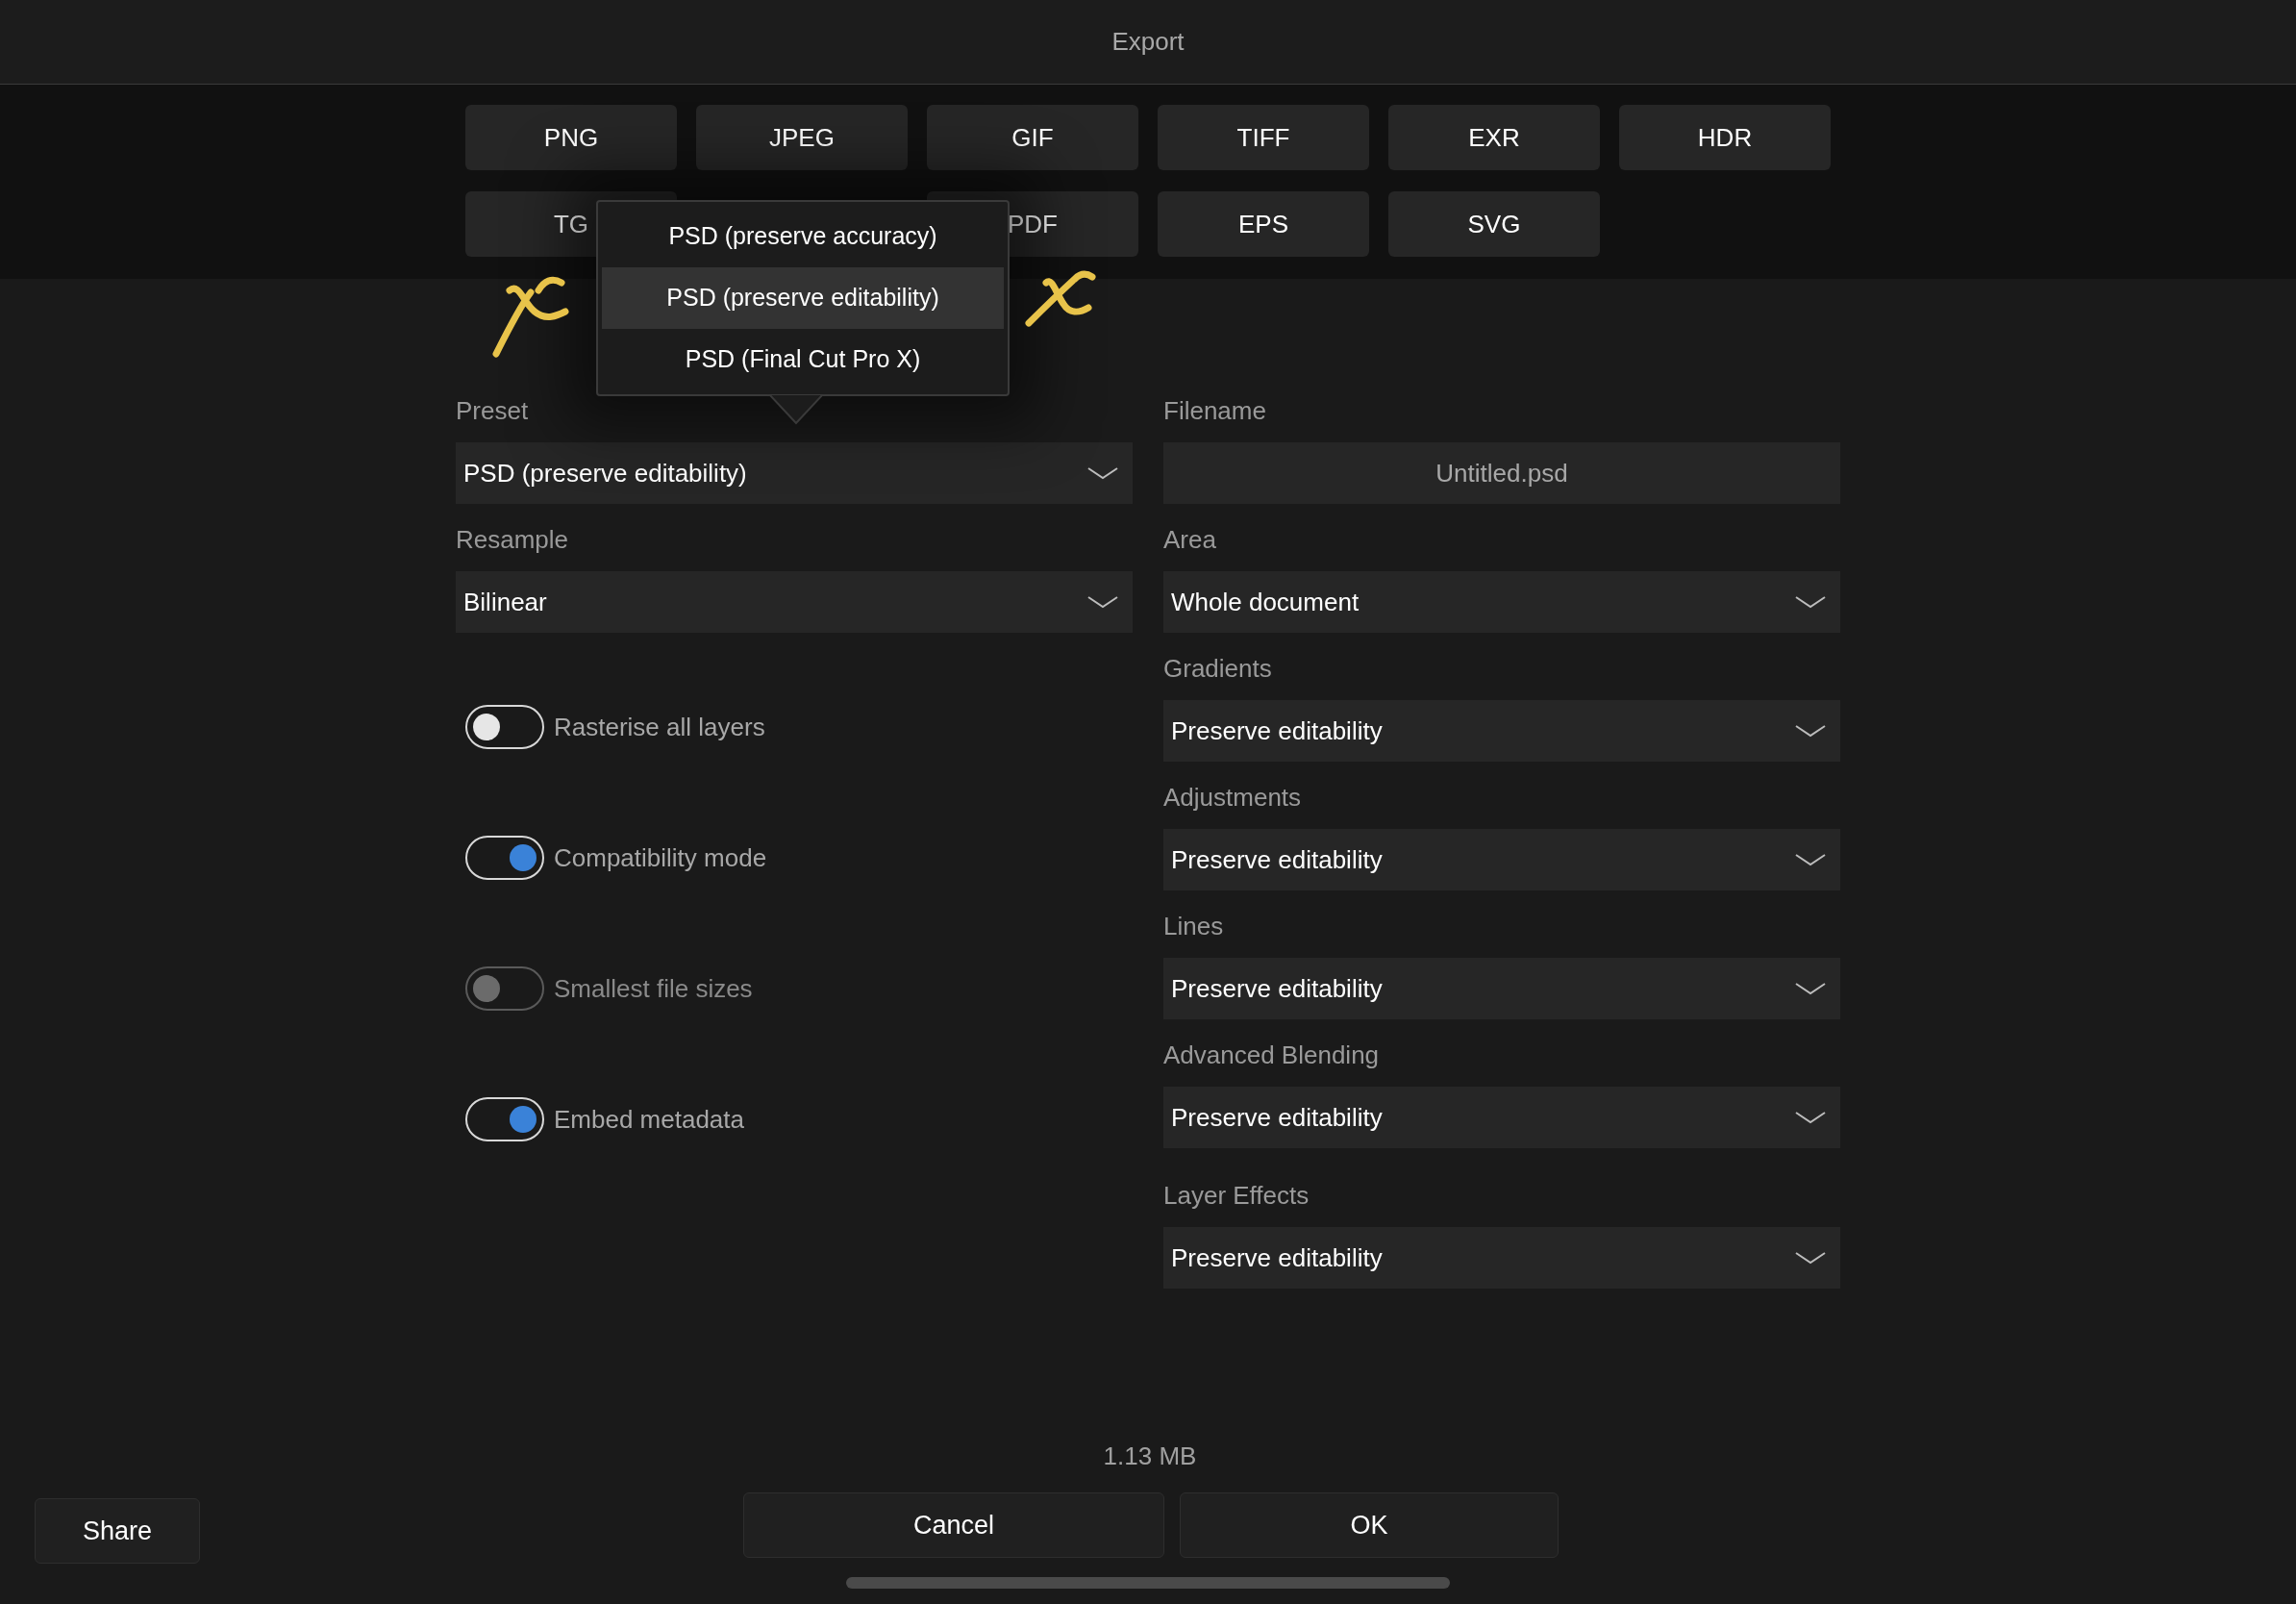 The width and height of the screenshot is (2296, 1604). What do you see at coordinates (653, 988) in the screenshot?
I see `toggle-label: Smallest file sizes` at bounding box center [653, 988].